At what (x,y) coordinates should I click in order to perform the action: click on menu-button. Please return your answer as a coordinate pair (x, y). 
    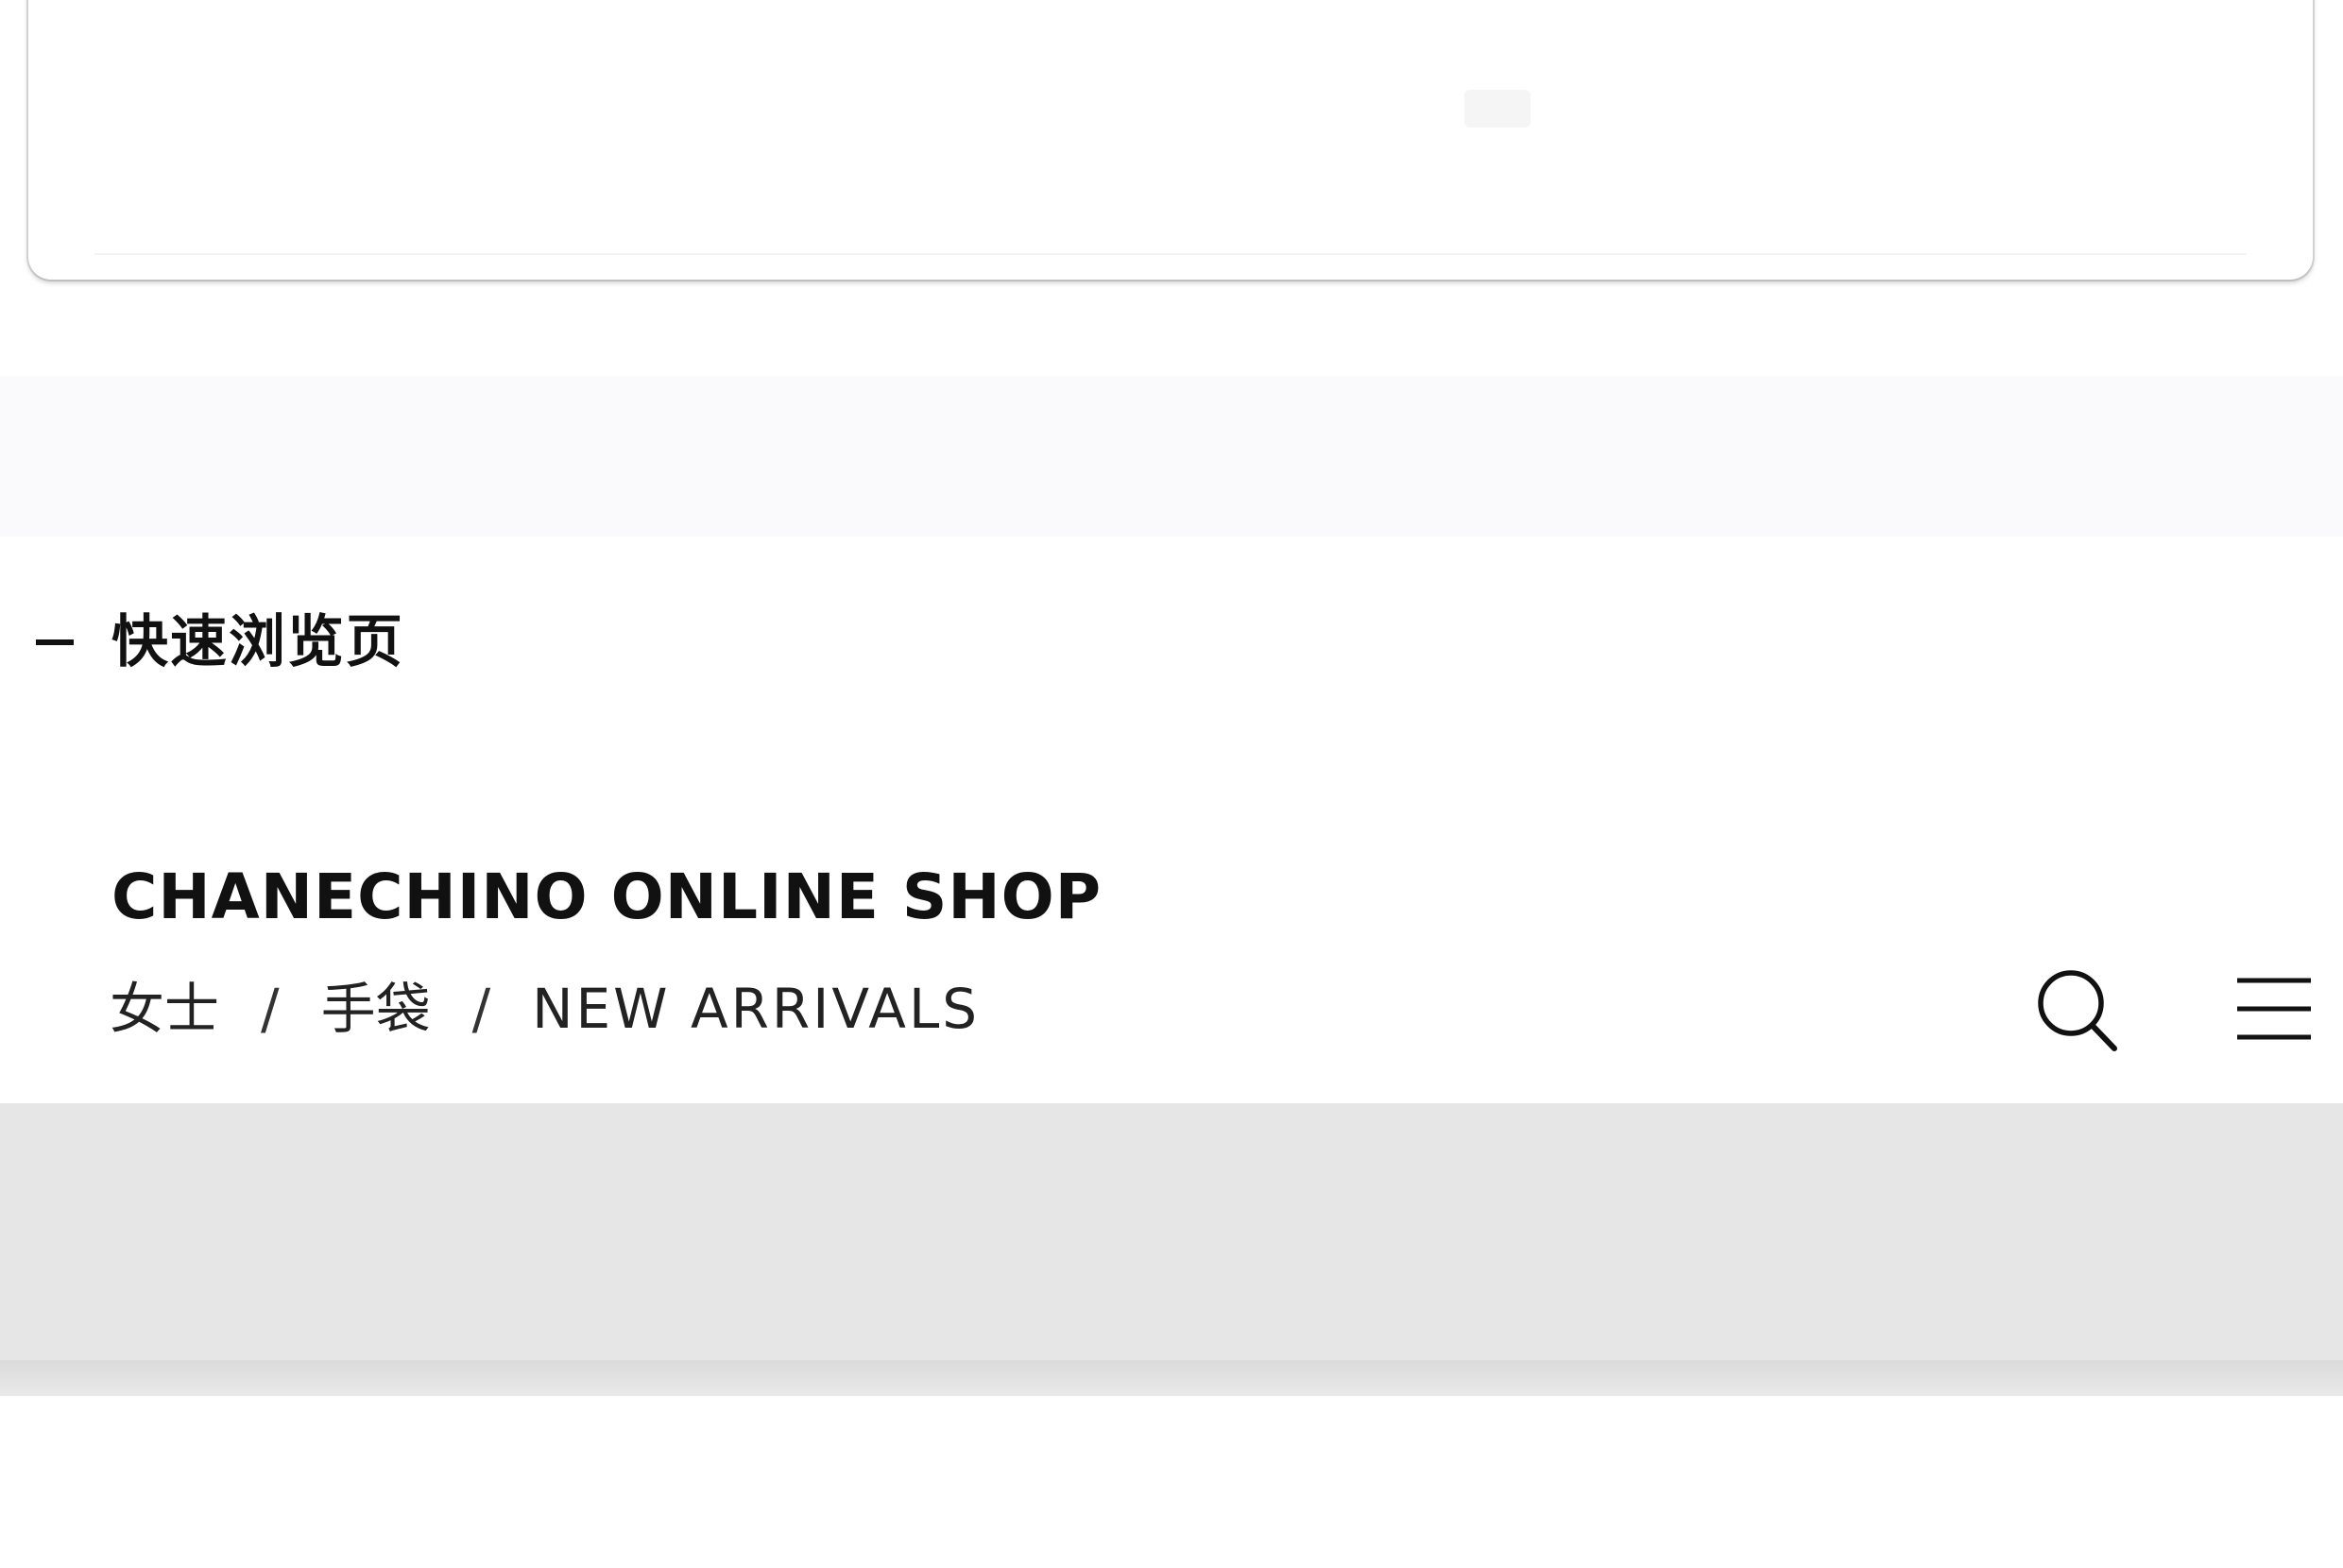
    Looking at the image, I should click on (2277, 1010).